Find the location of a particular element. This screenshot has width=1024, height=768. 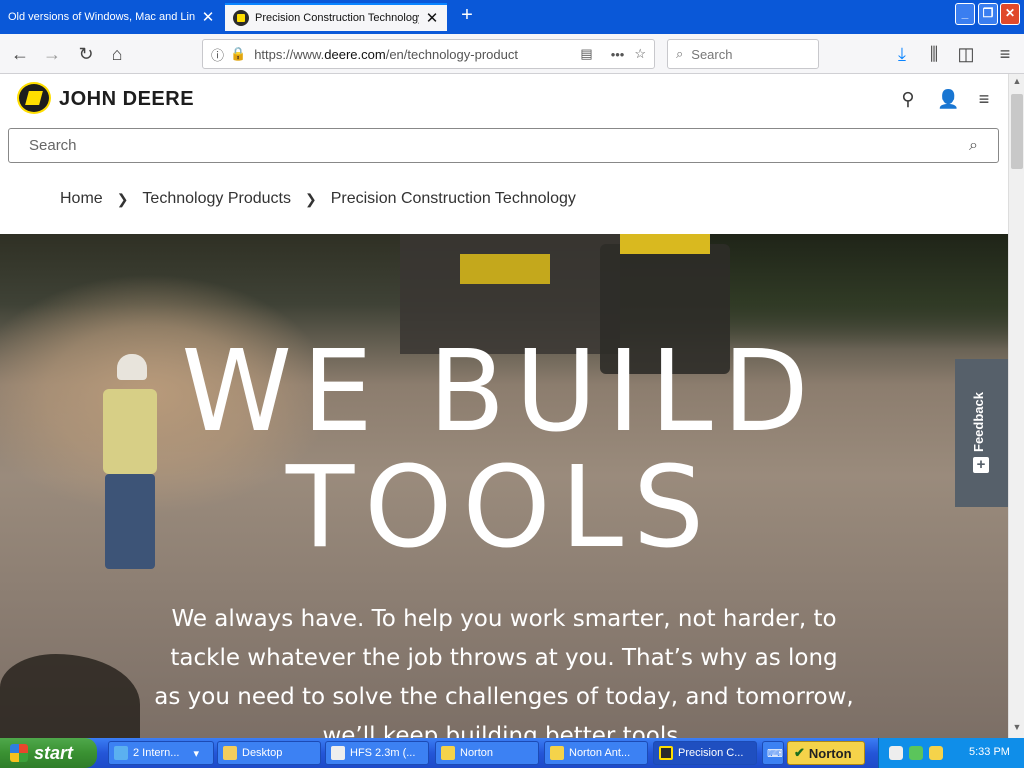

bookmark-star-icon: ☆ is located at coordinates (640, 54).